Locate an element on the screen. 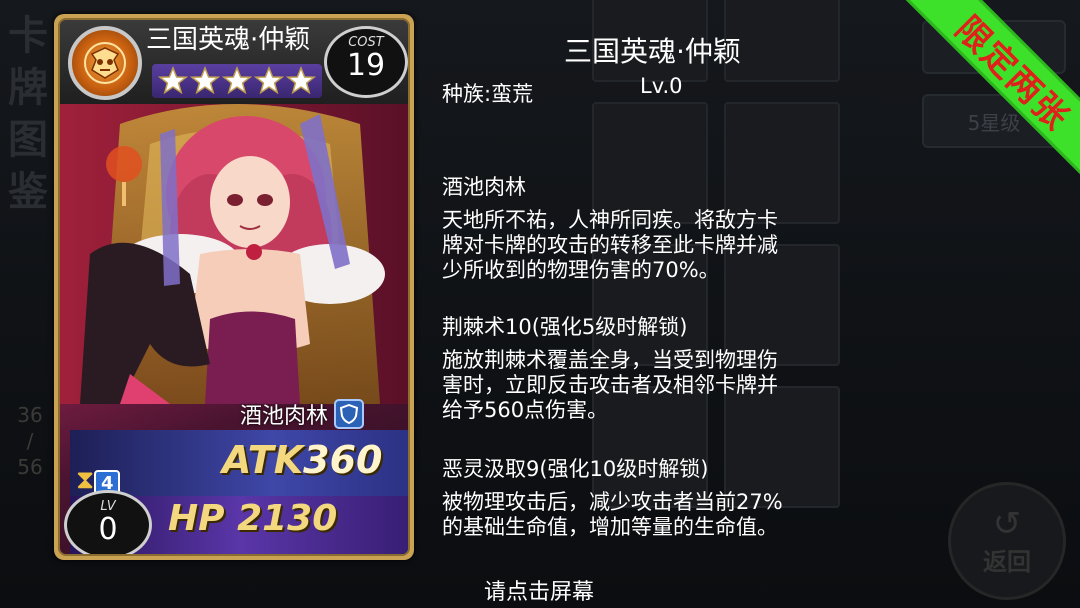  cost-indicator: COST 19 is located at coordinates (366, 62).